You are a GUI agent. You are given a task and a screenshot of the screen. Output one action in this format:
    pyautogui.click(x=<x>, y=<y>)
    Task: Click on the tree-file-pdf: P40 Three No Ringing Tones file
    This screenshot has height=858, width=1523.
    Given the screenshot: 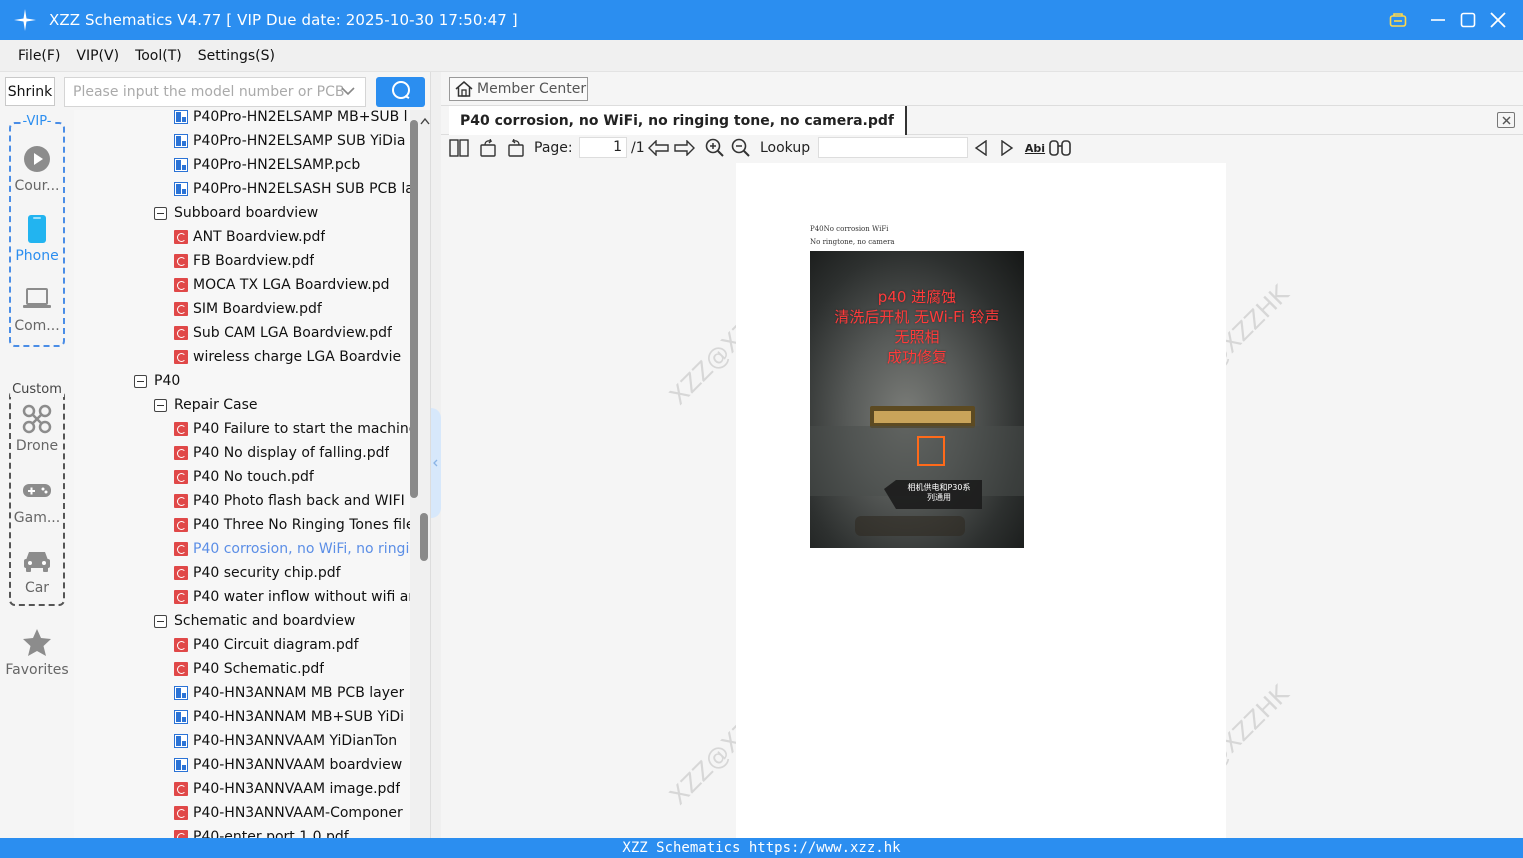 What is the action you would take?
    pyautogui.click(x=292, y=525)
    